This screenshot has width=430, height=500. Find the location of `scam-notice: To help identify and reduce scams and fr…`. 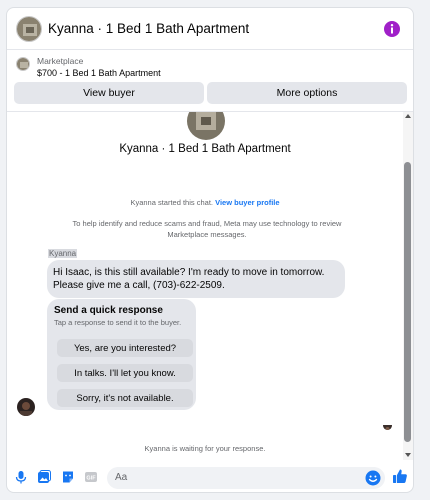

scam-notice: To help identify and reduce scams and fr… is located at coordinates (207, 229).